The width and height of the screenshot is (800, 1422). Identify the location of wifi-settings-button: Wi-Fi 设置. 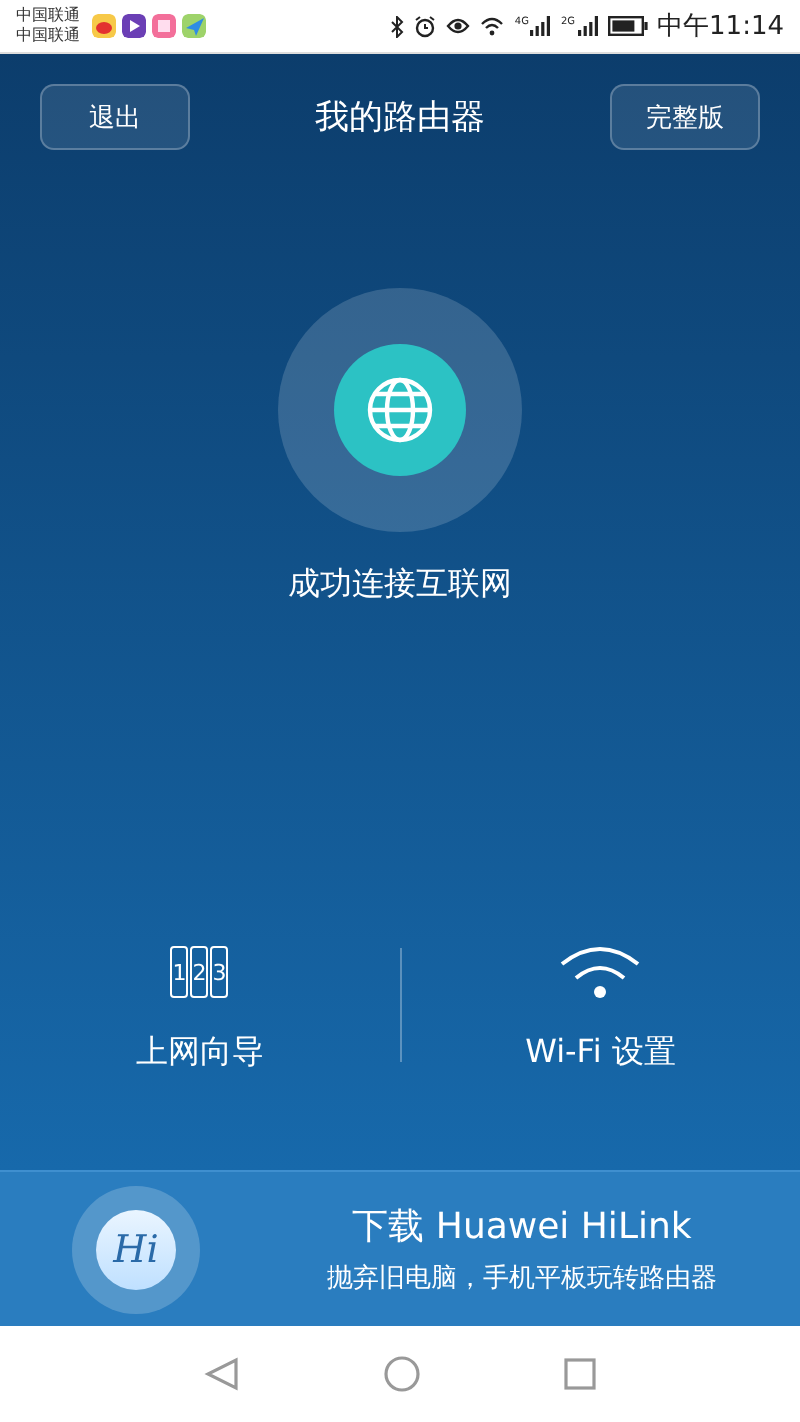
(600, 1007).